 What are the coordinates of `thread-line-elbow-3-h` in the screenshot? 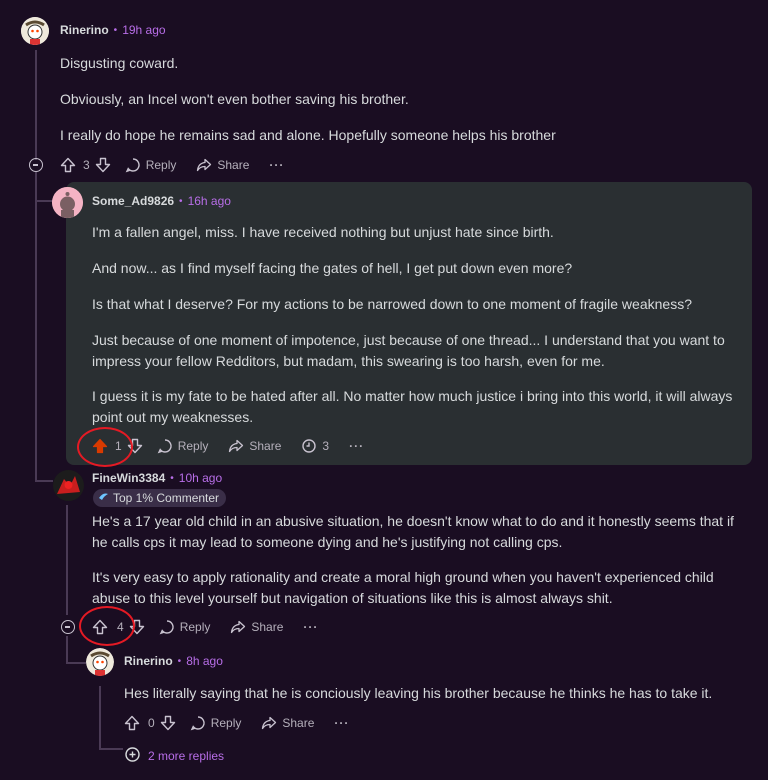 It's located at (76, 663).